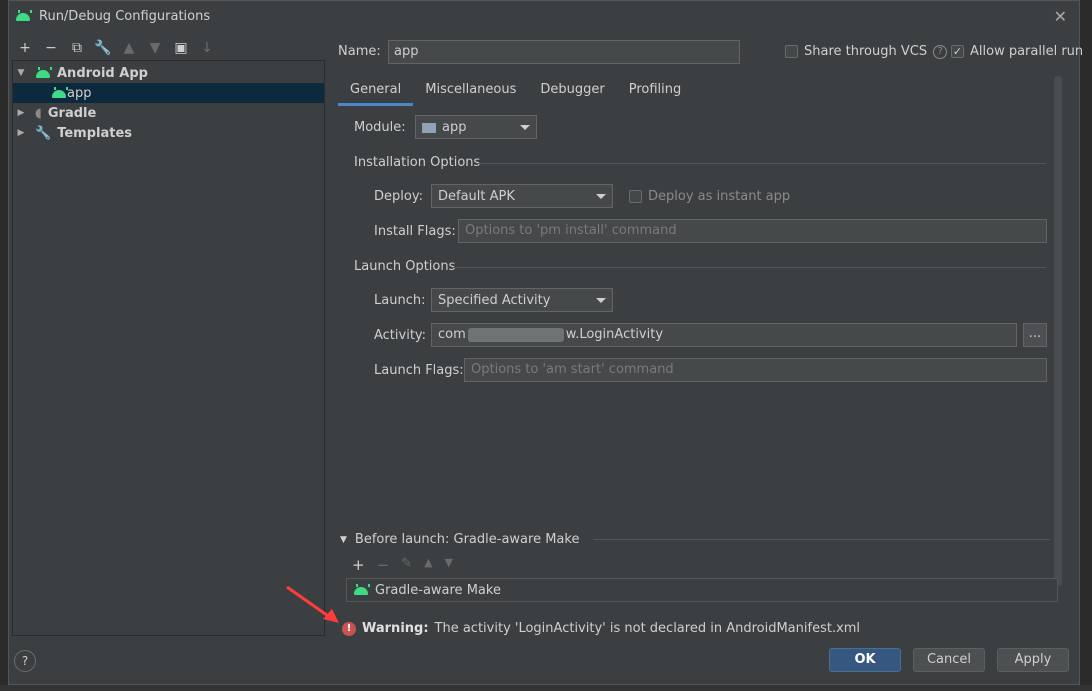  I want to click on add-task-button: +, so click(358, 565).